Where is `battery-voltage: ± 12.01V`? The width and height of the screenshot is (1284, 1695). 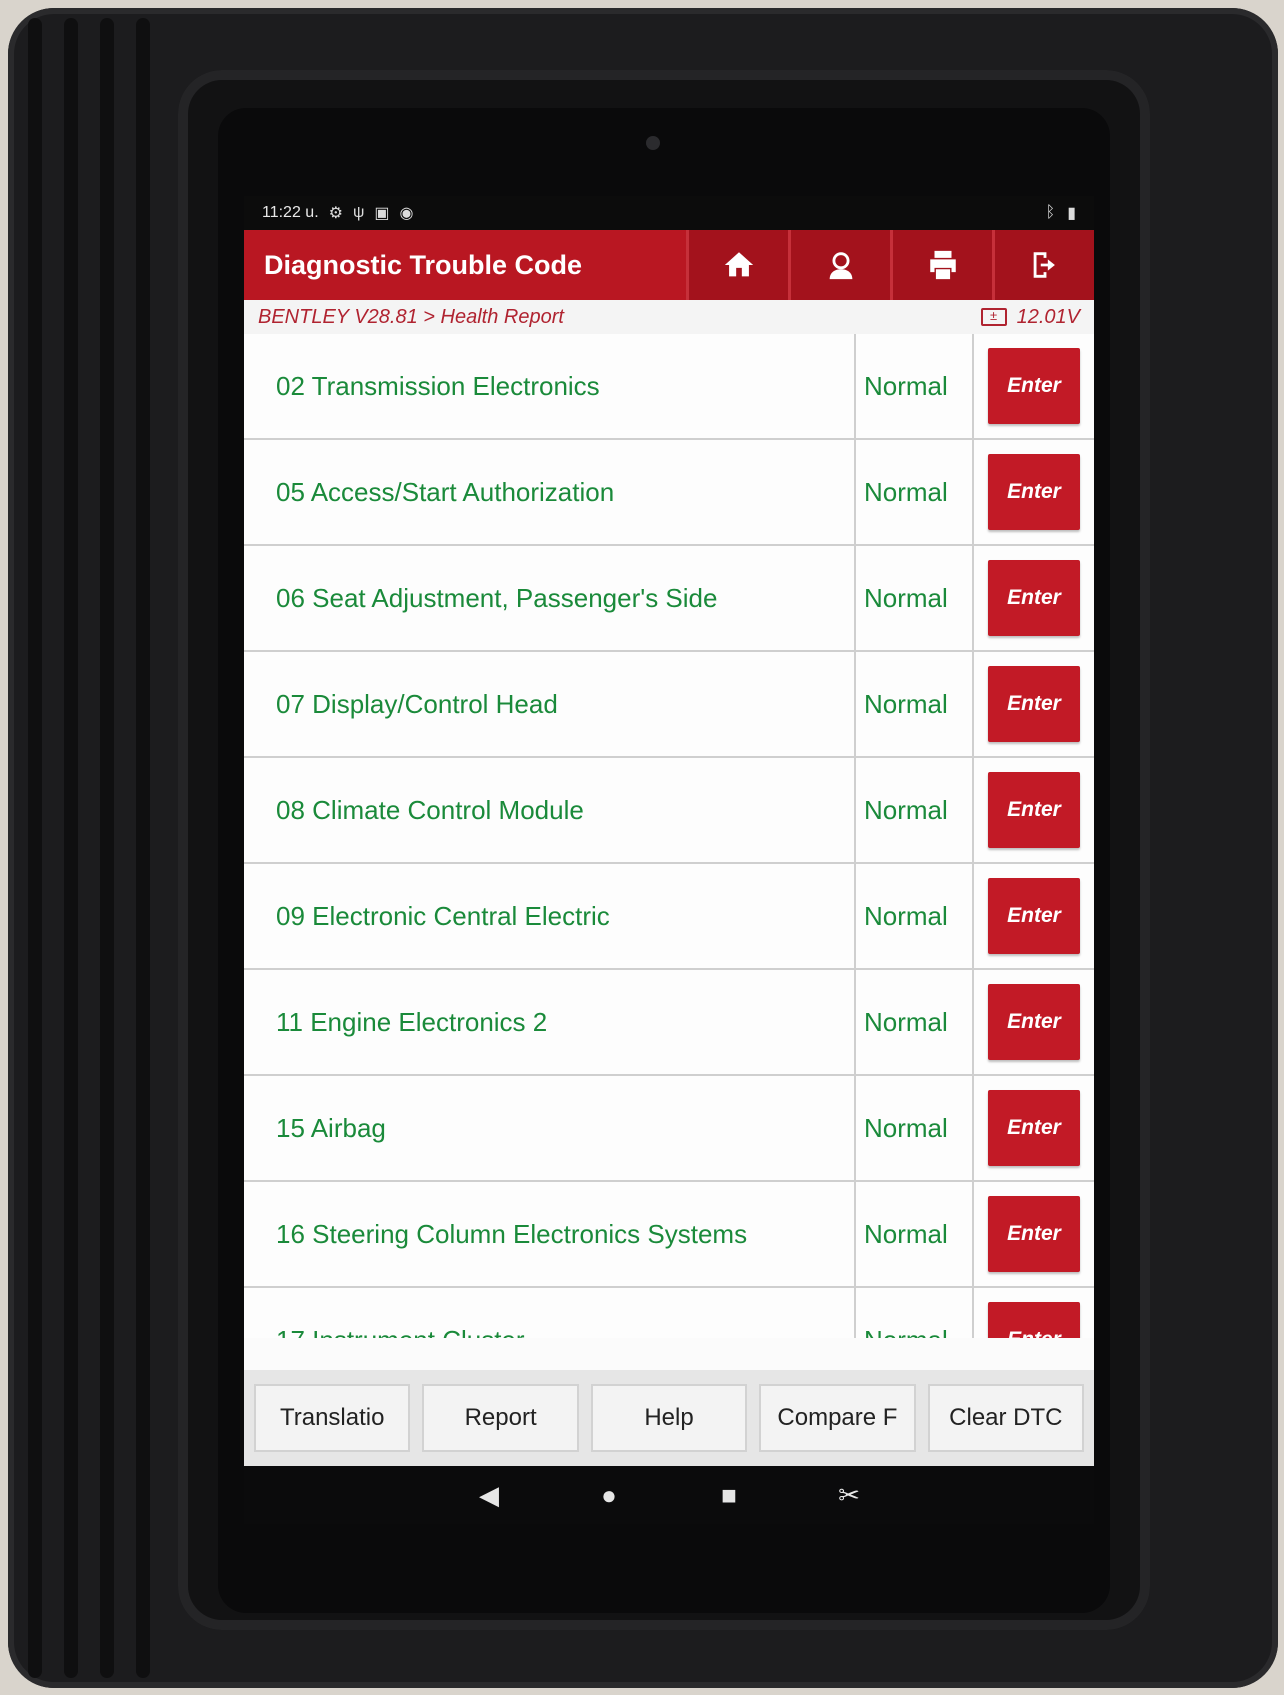 battery-voltage: ± 12.01V is located at coordinates (1030, 317).